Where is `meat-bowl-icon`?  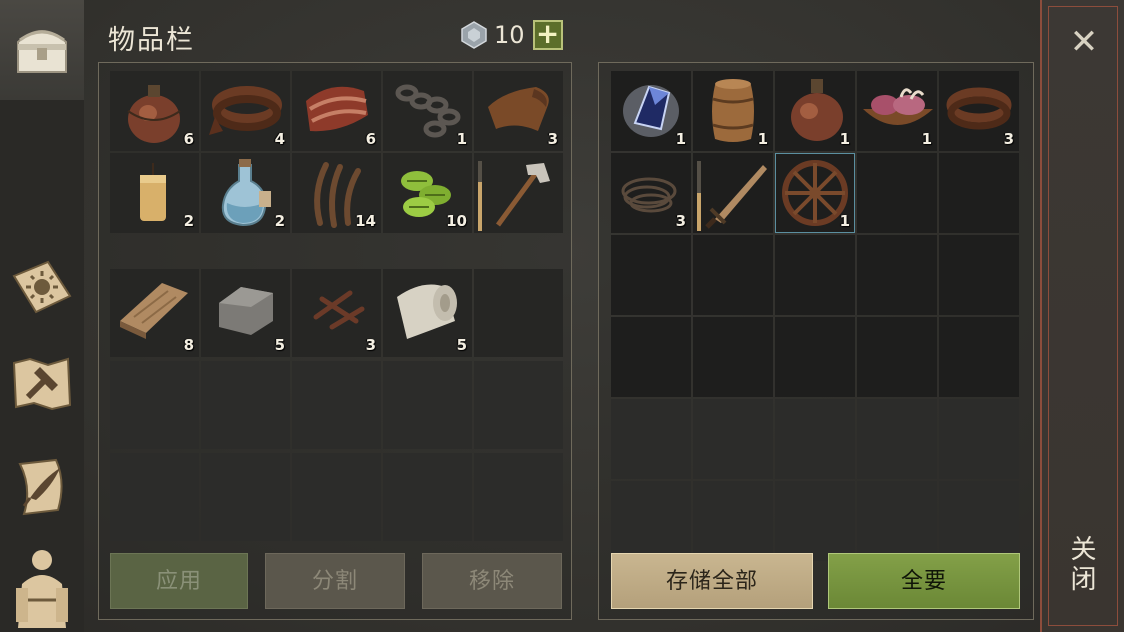
meat-bowl-icon is located at coordinates (898, 106).